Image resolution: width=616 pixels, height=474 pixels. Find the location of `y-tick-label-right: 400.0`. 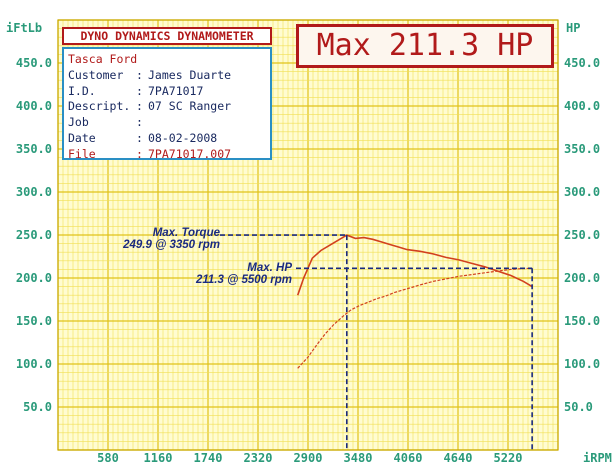

y-tick-label-right: 400.0 is located at coordinates (582, 106).